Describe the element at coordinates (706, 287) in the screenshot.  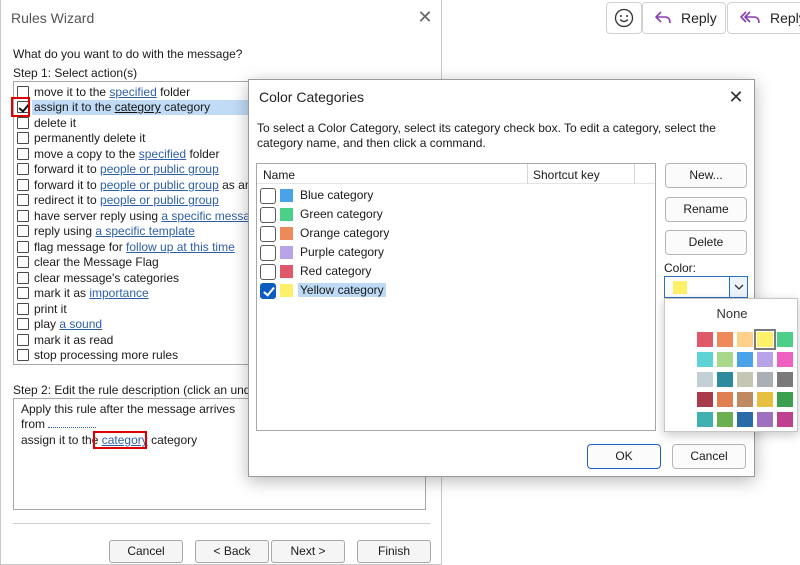
I see `color-dropdown` at that location.